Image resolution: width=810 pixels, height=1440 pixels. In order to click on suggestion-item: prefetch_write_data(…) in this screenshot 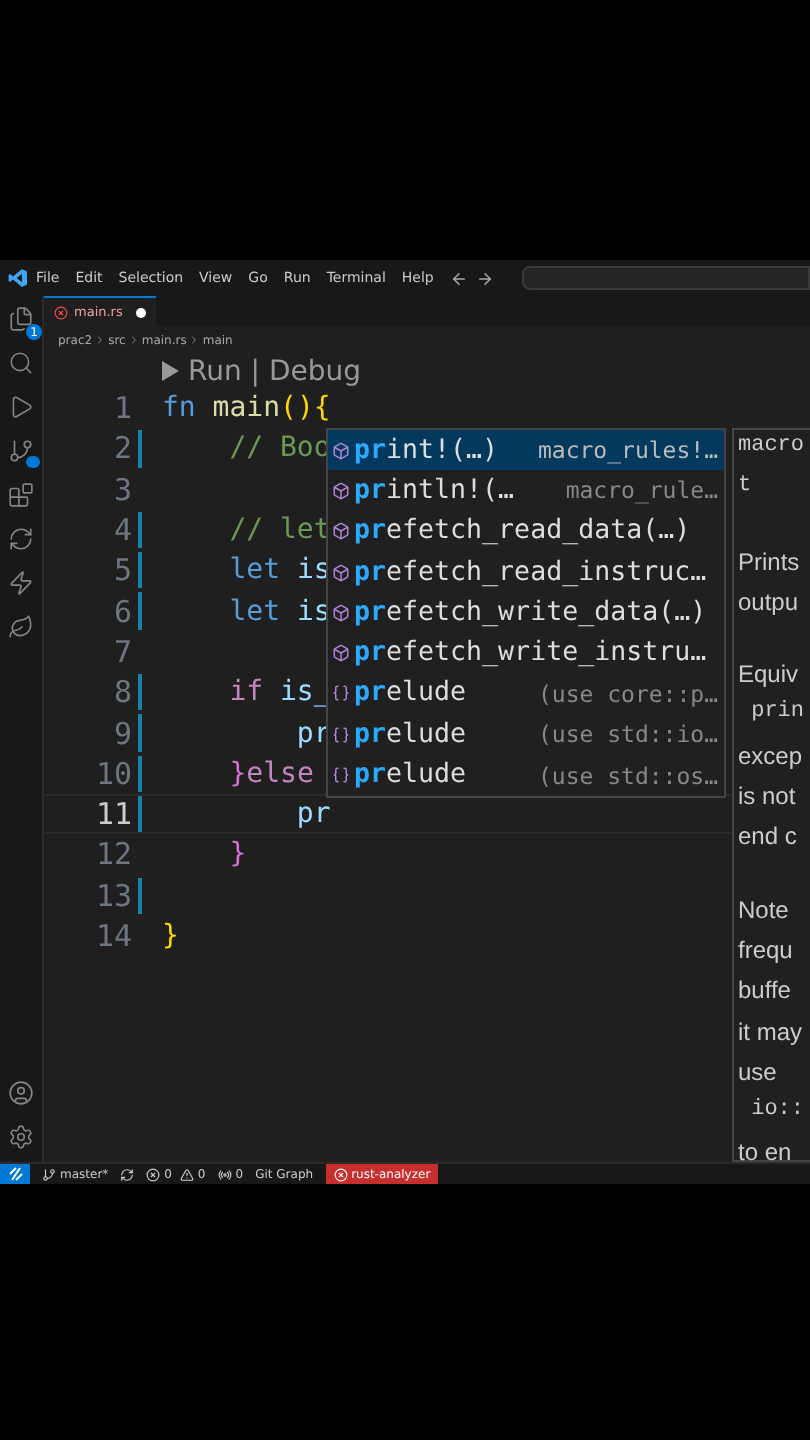, I will do `click(526, 612)`.